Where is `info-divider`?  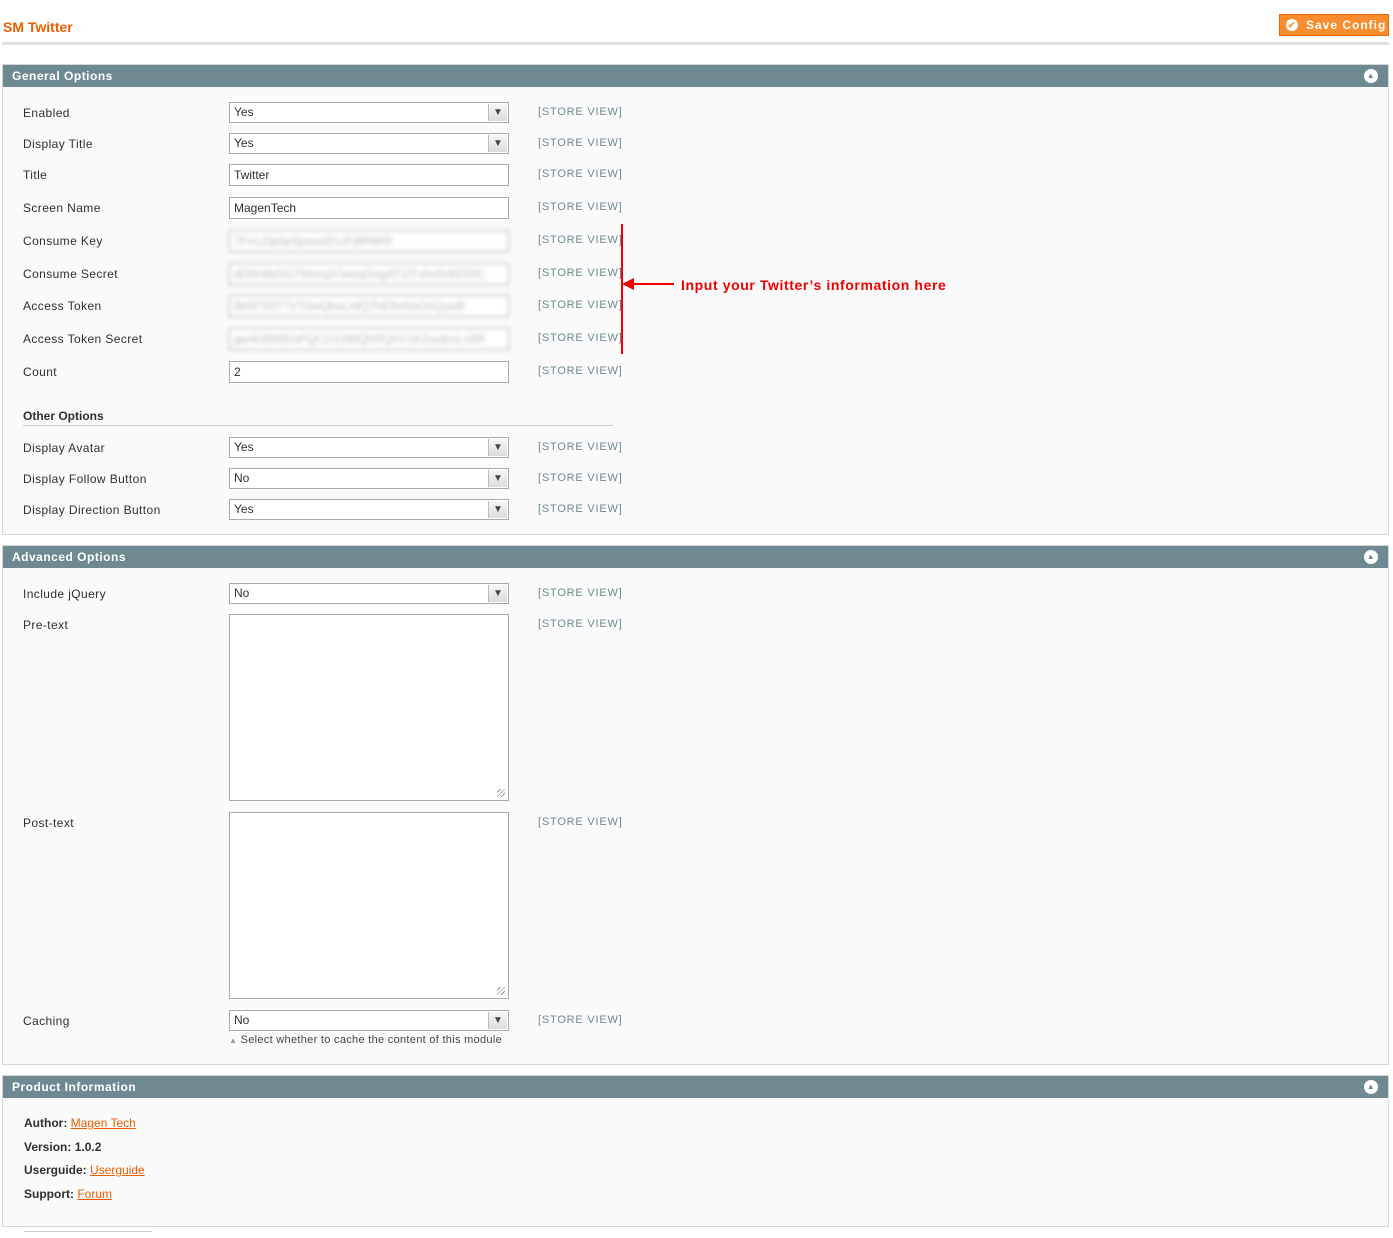 info-divider is located at coordinates (88, 1231).